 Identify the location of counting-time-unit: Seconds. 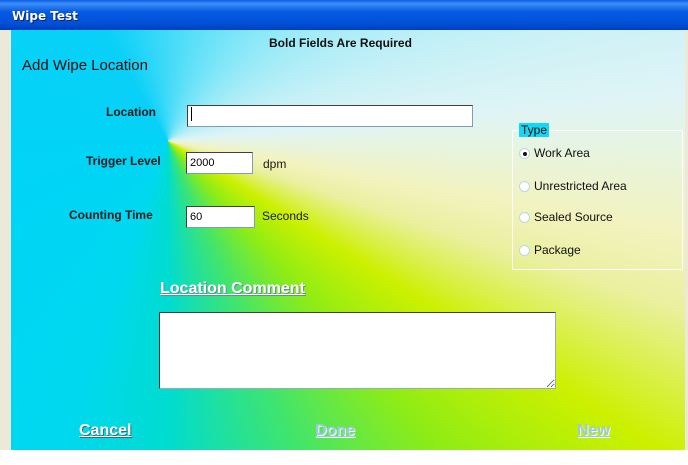
(285, 216).